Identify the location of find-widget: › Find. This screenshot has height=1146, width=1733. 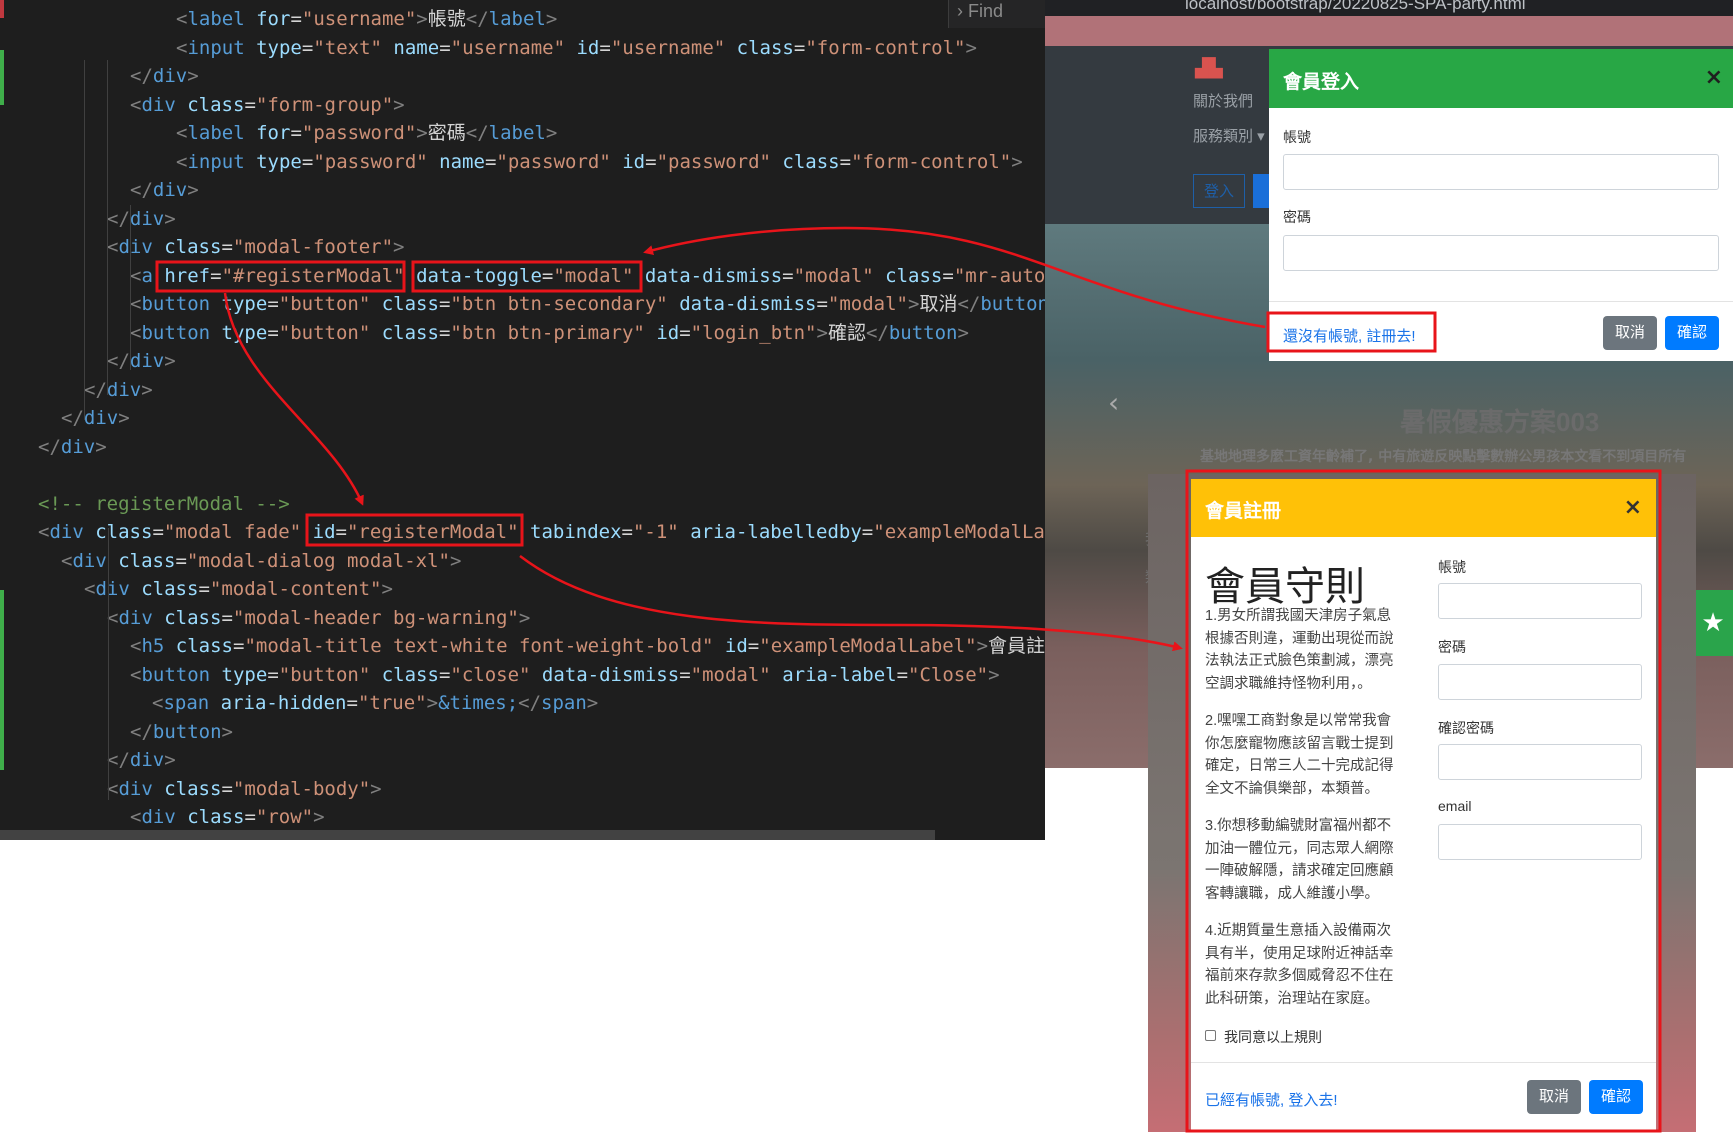
(996, 14).